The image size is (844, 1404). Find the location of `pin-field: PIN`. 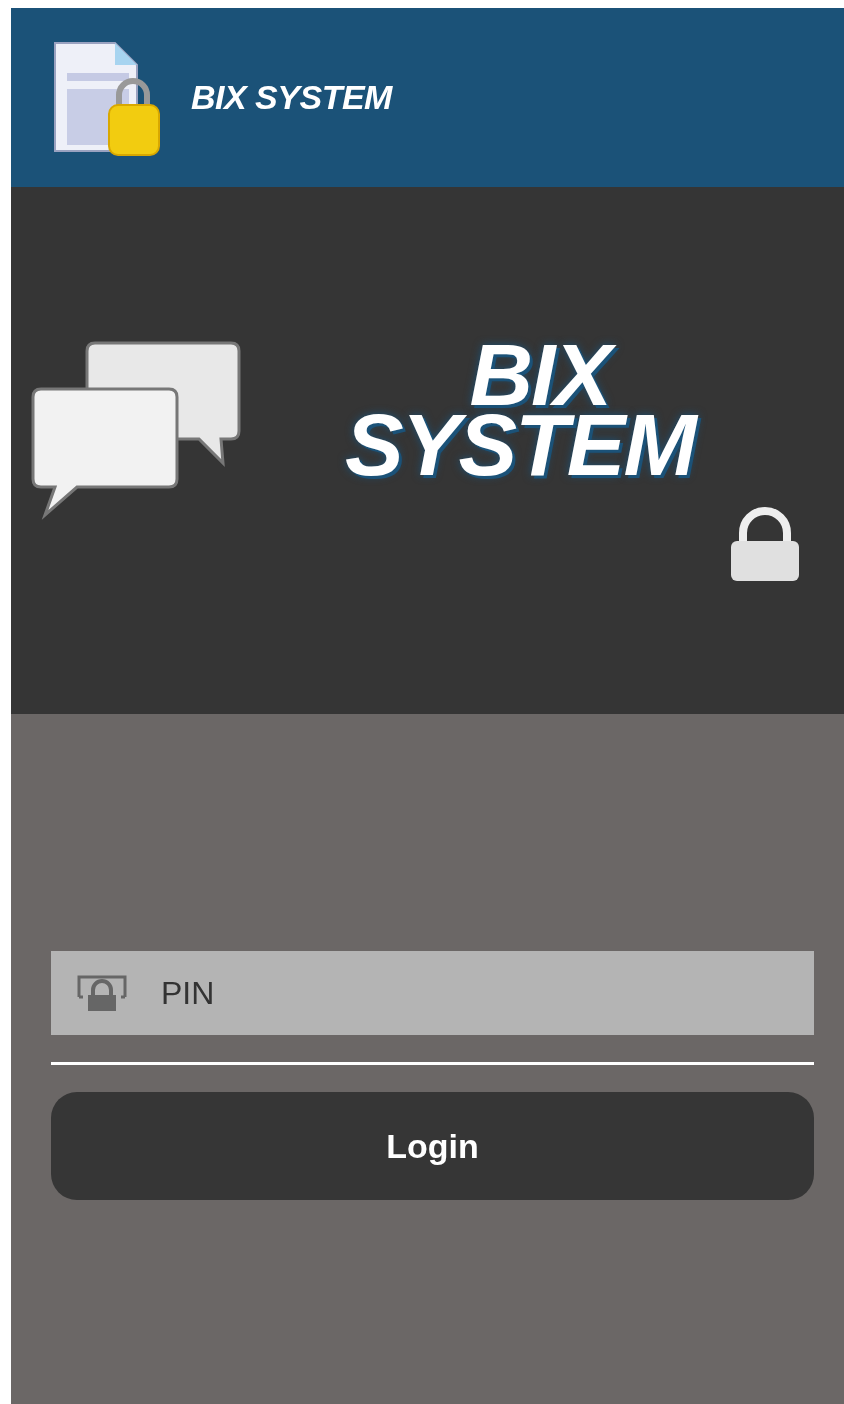

pin-field: PIN is located at coordinates (432, 993).